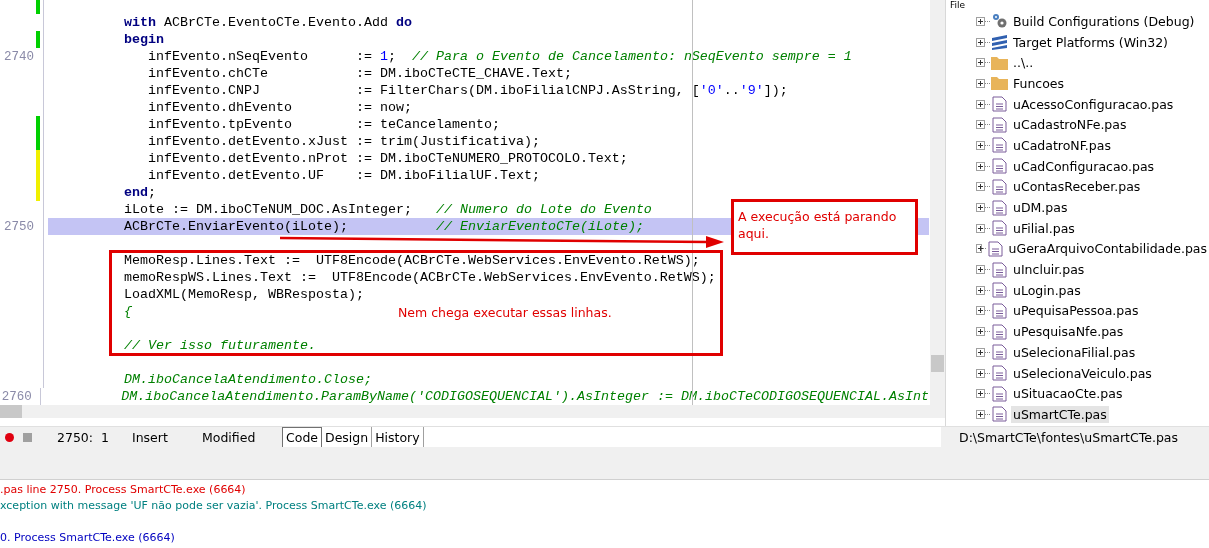 The width and height of the screenshot is (1209, 548). Describe the element at coordinates (243, 294) in the screenshot. I see `code-line: LoadXML(MemoResp, WBResposta);` at that location.